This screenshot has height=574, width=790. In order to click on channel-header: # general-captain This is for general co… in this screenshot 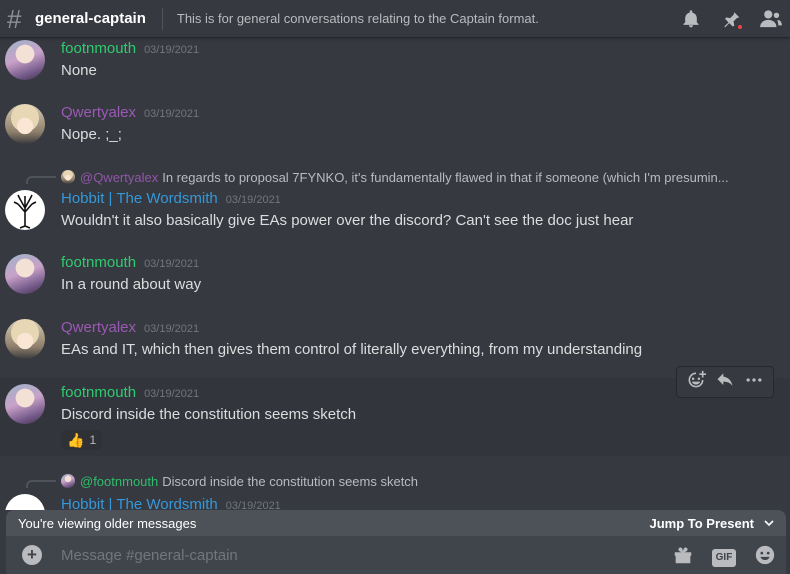, I will do `click(395, 19)`.